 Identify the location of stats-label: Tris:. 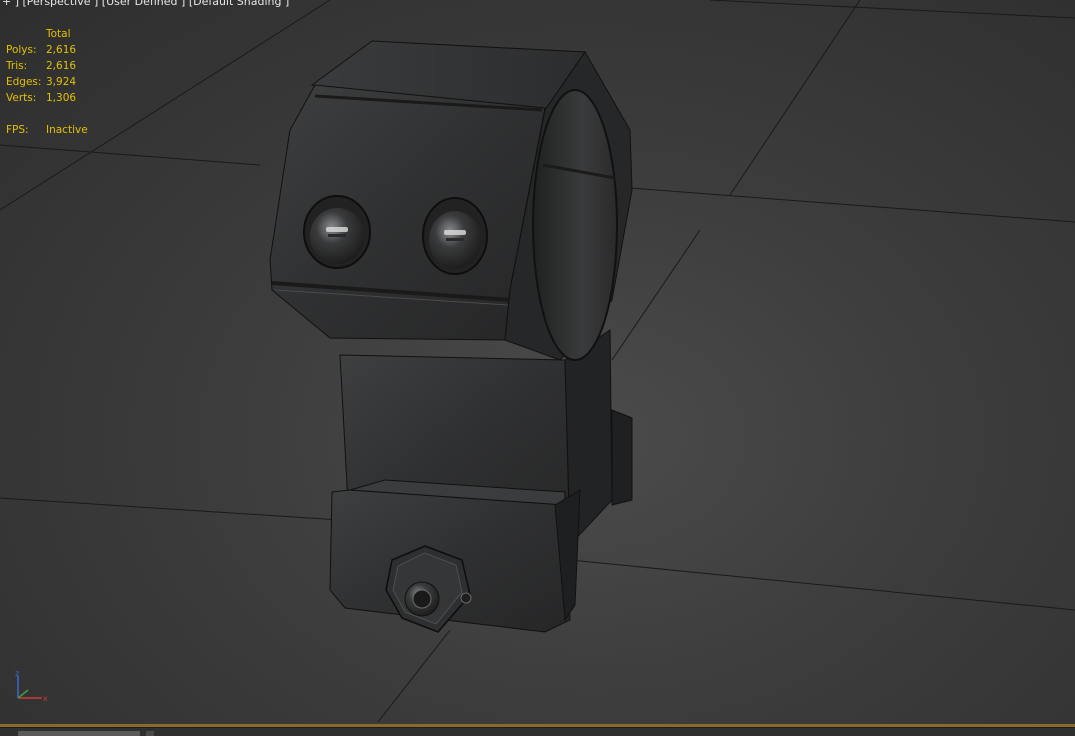
(17, 66).